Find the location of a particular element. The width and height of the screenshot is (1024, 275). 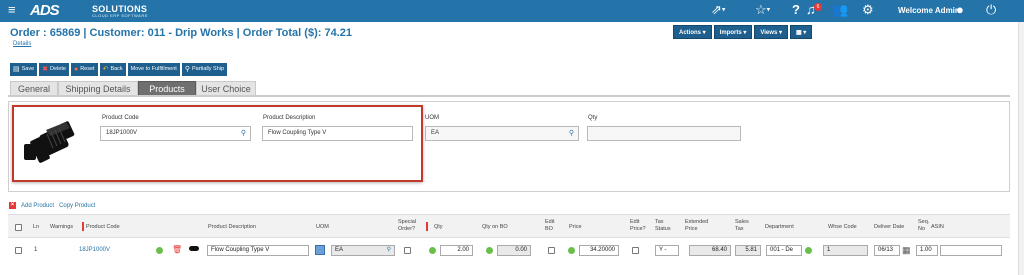

details-link: Details is located at coordinates (22, 44).